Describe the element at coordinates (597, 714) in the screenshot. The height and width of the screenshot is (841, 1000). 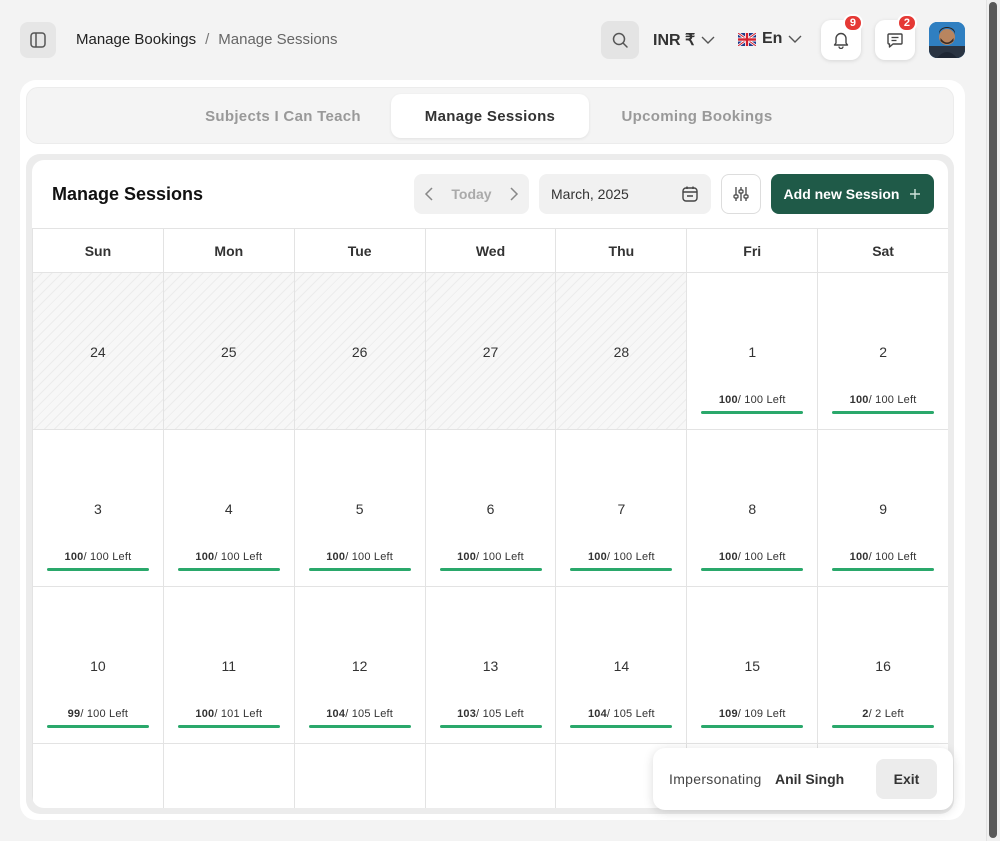
I see `slots-available-count: 104` at that location.